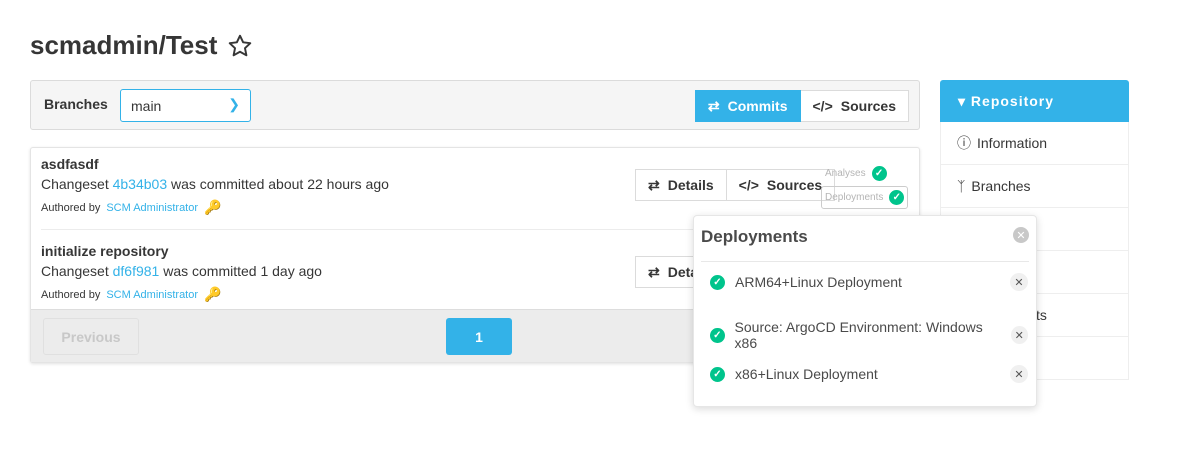 The width and height of the screenshot is (1180, 473). I want to click on branch-value: main, so click(146, 106).